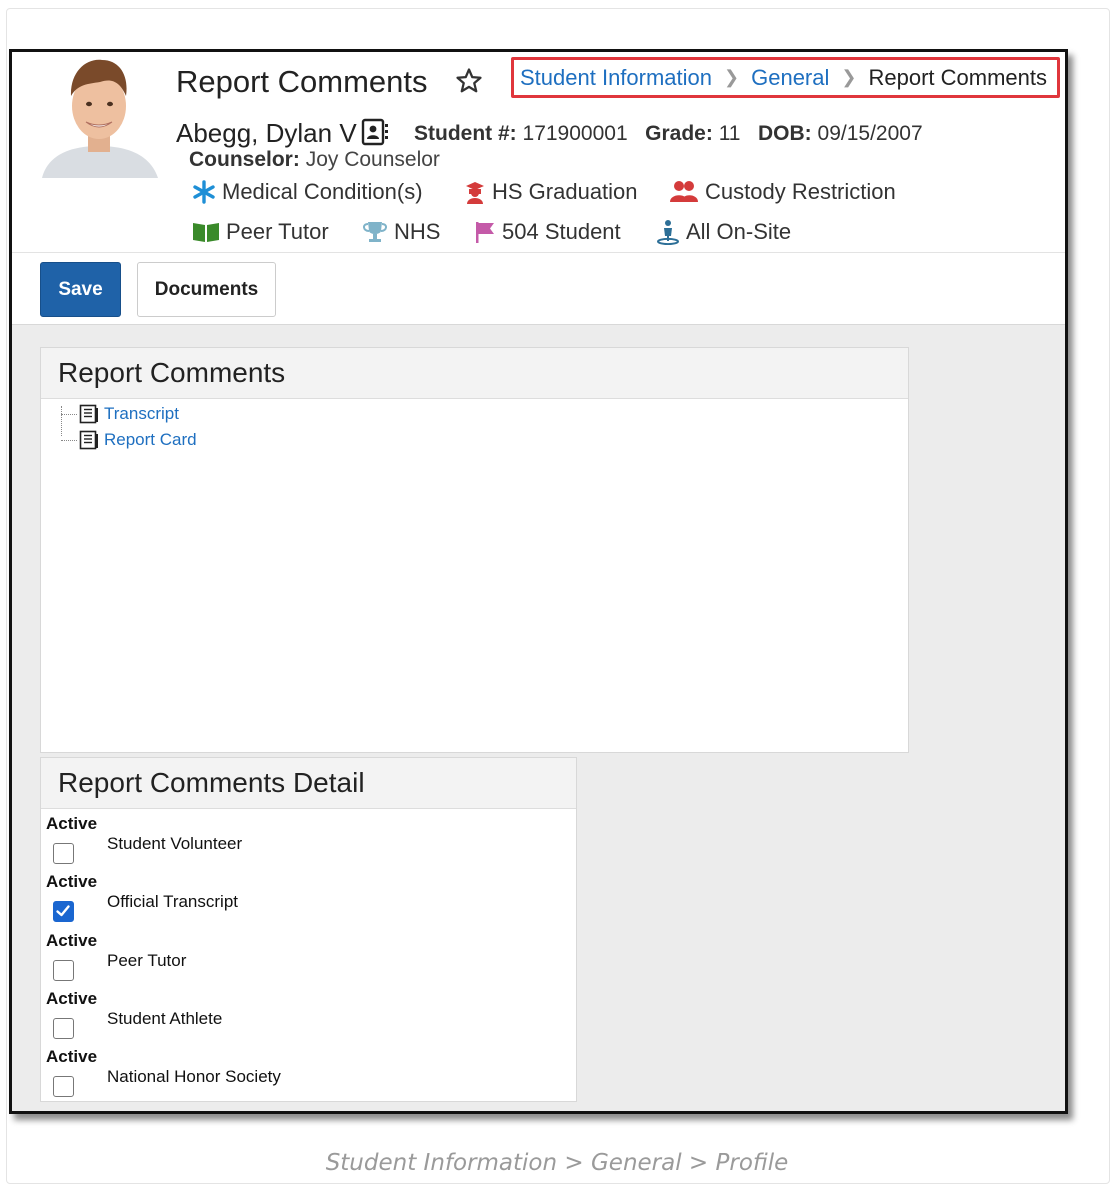 This screenshot has width=1114, height=1189. I want to click on star-icon, so click(469, 81).